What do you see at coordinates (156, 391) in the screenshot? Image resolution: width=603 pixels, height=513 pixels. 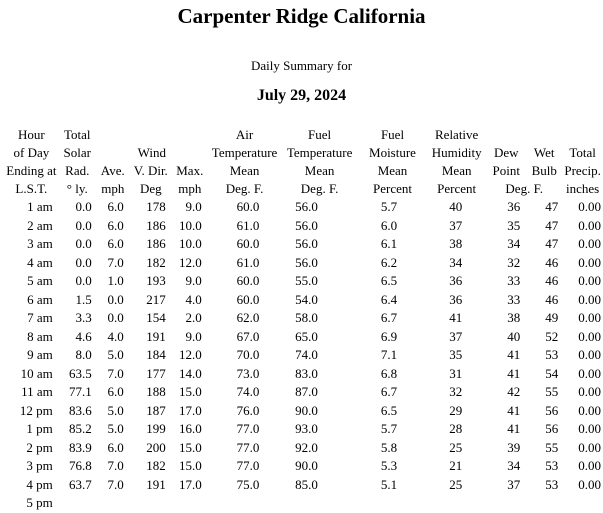 I see `cell-wind-dir: 188` at bounding box center [156, 391].